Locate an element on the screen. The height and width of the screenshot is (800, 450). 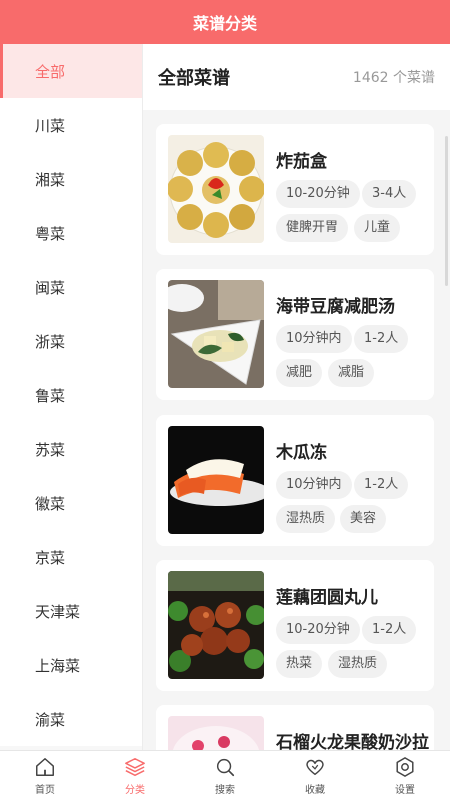
heart-icon is located at coordinates (315, 767).